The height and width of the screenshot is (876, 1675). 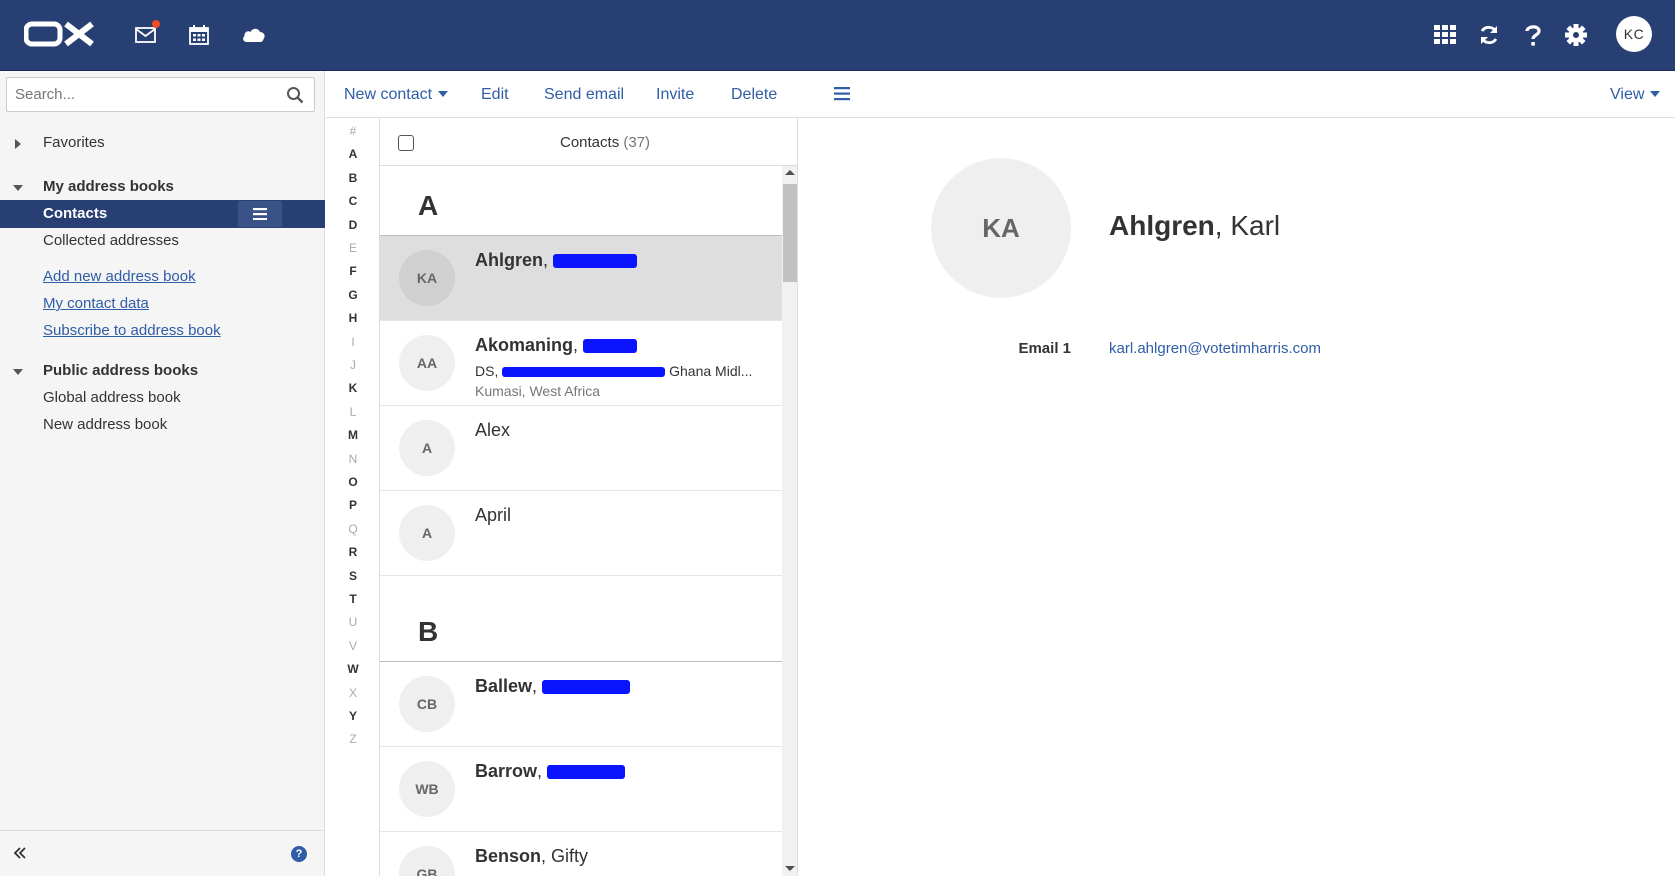 I want to click on contact-first-name: Gifty, so click(x=570, y=856).